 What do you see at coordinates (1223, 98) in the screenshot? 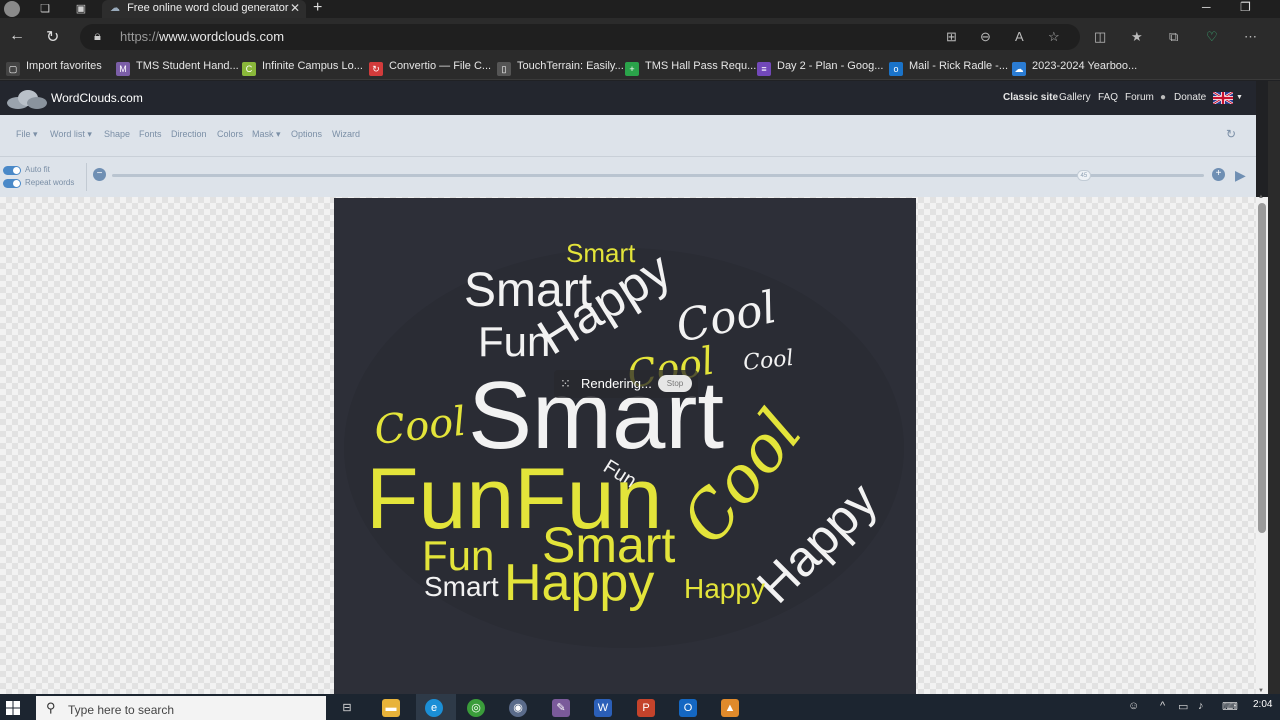
I see `uk-flag-icon` at bounding box center [1223, 98].